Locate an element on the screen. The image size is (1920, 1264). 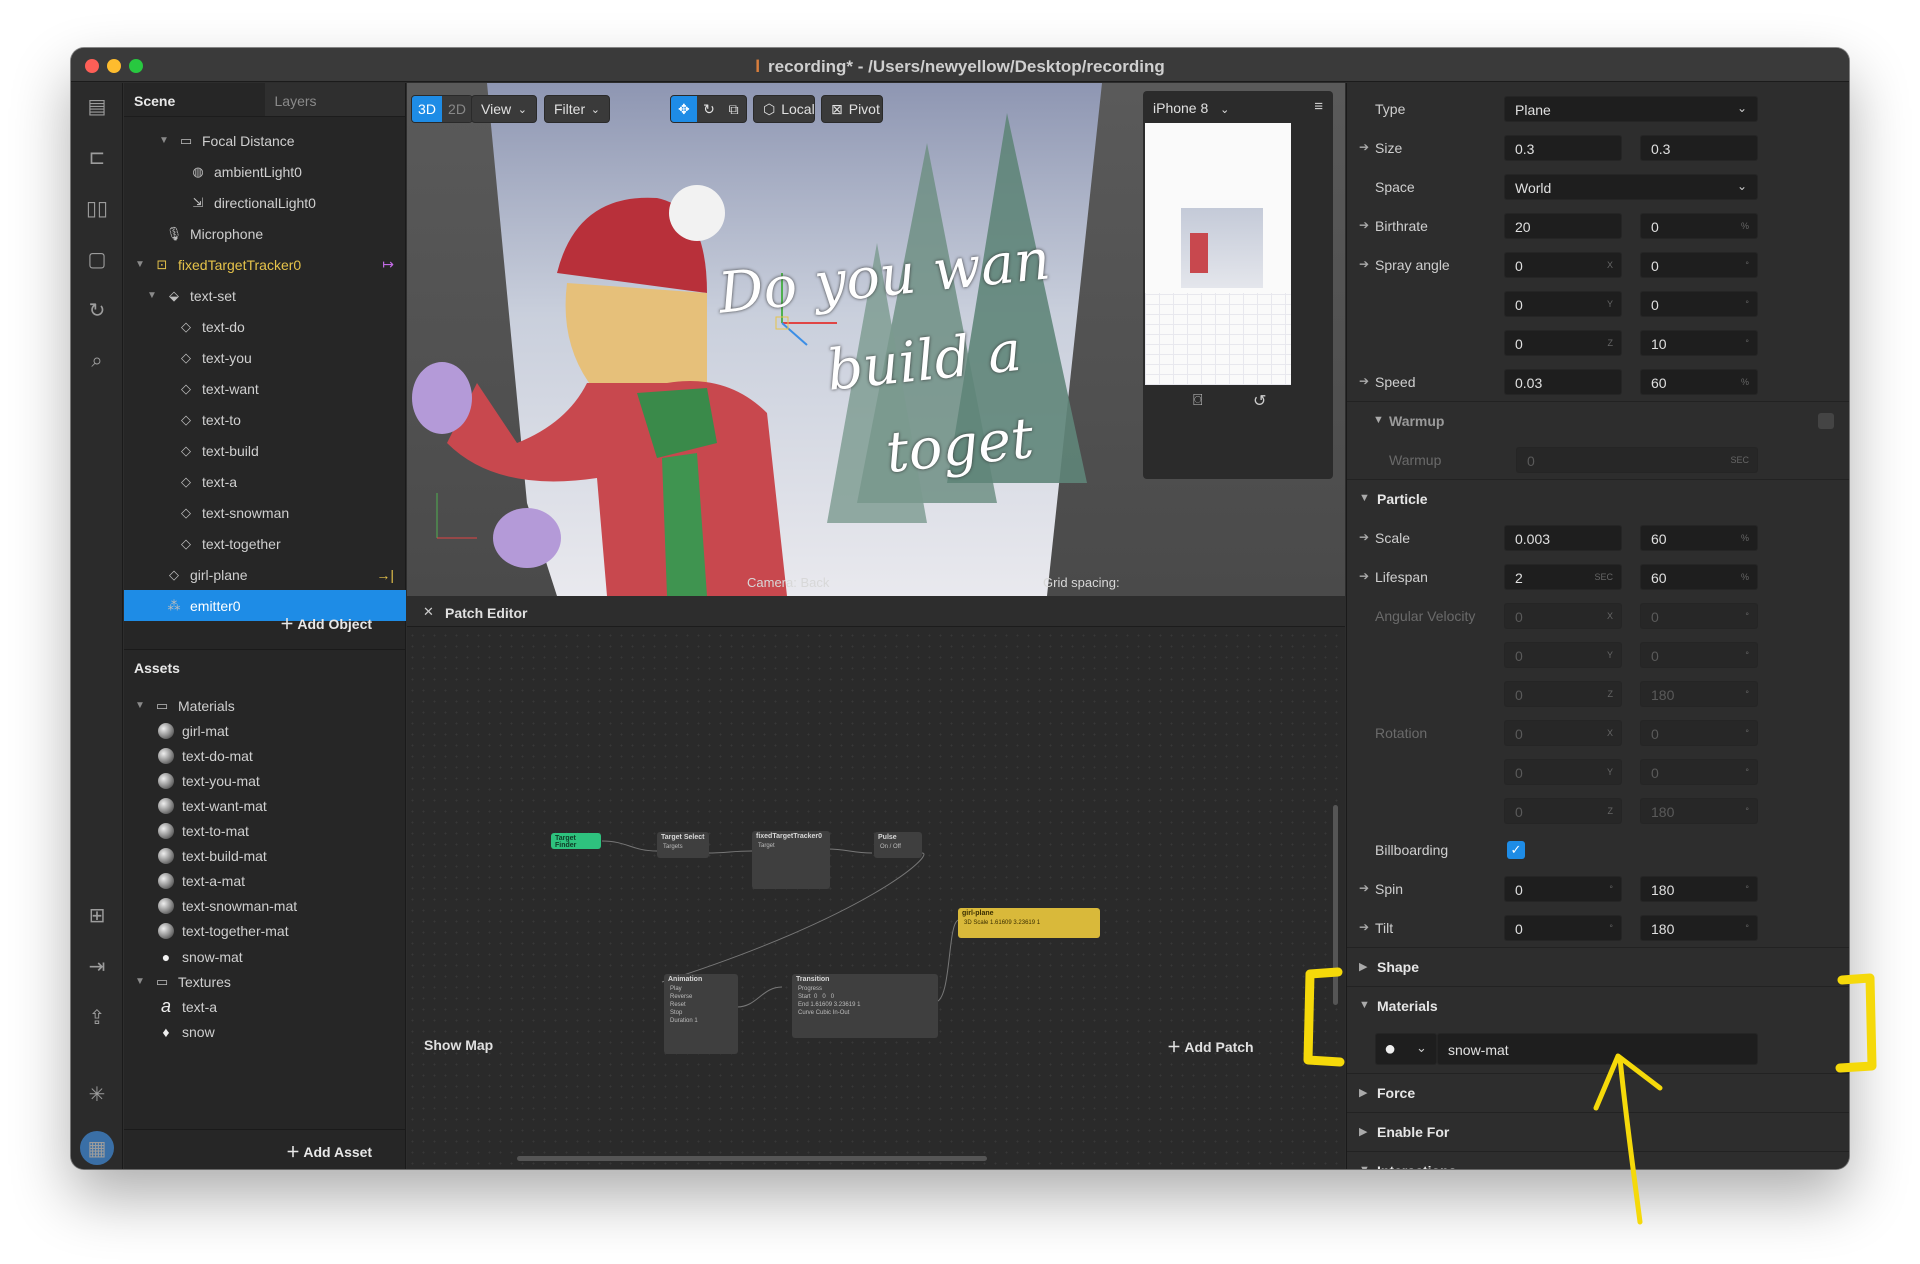
search-icon: ⌕ is located at coordinates (97, 361).